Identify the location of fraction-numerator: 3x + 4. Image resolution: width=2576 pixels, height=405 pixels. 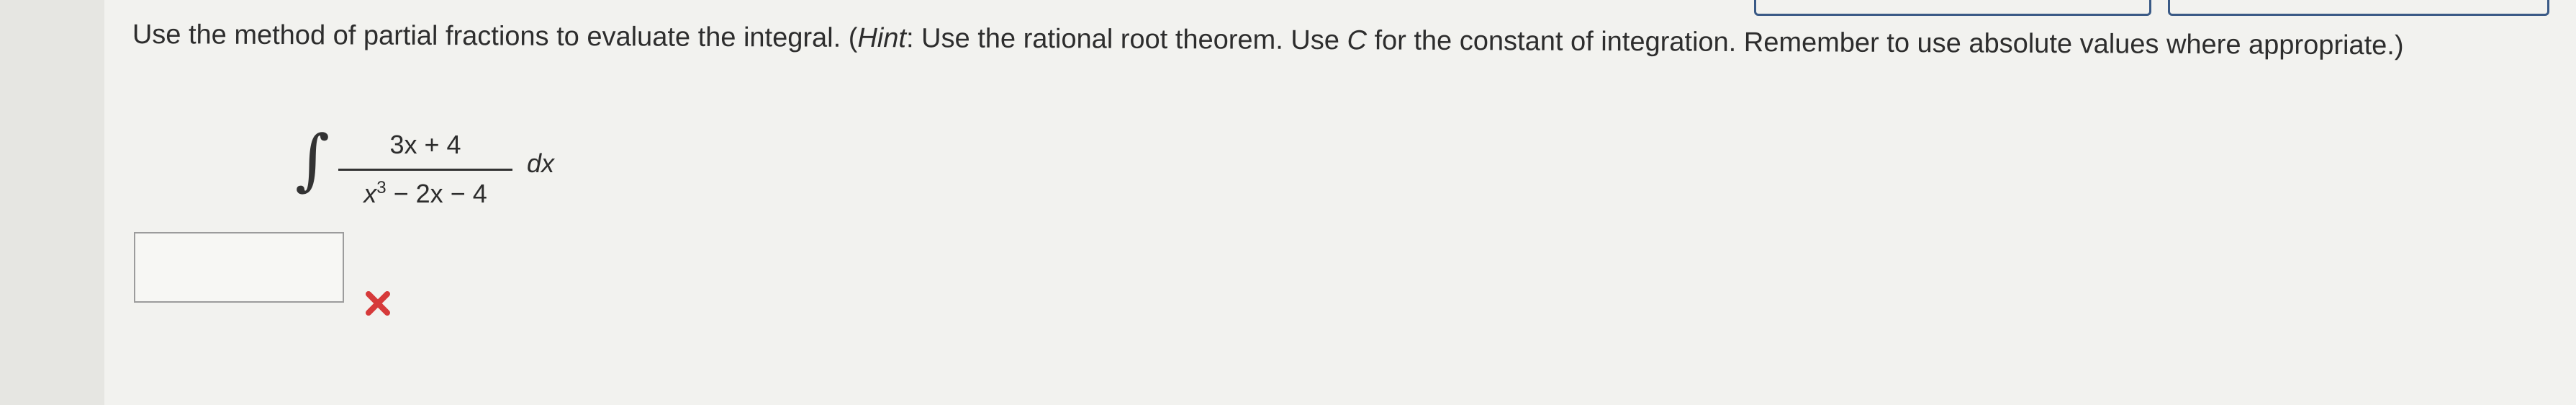
(425, 144).